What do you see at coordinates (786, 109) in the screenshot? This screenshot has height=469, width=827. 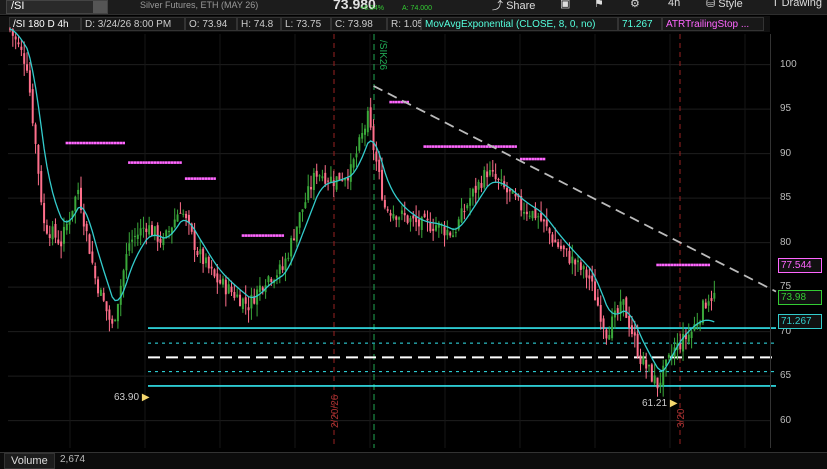 I see `price-tick-label: 95` at bounding box center [786, 109].